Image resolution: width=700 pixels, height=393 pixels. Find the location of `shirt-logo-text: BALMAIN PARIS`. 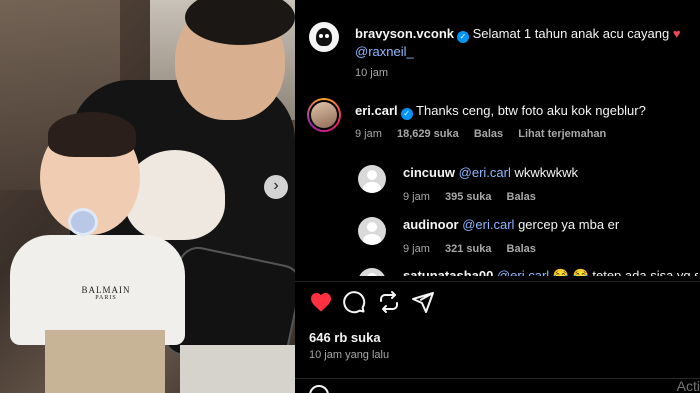

shirt-logo-text: BALMAIN PARIS is located at coordinates (106, 293).